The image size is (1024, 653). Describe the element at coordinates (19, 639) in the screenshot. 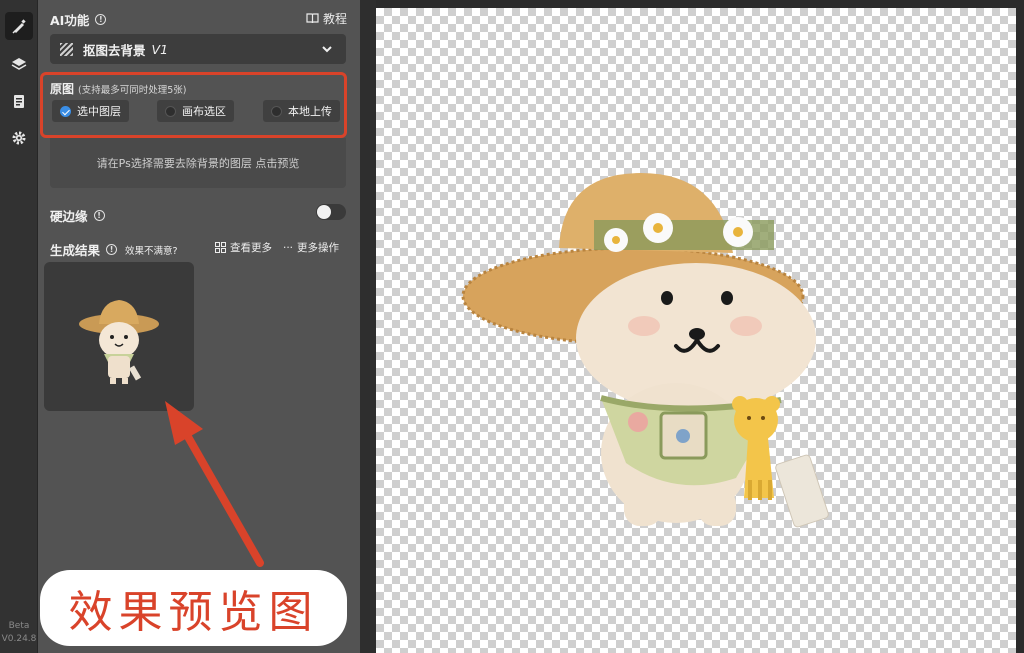

I see `version-number: V0.24.8` at that location.